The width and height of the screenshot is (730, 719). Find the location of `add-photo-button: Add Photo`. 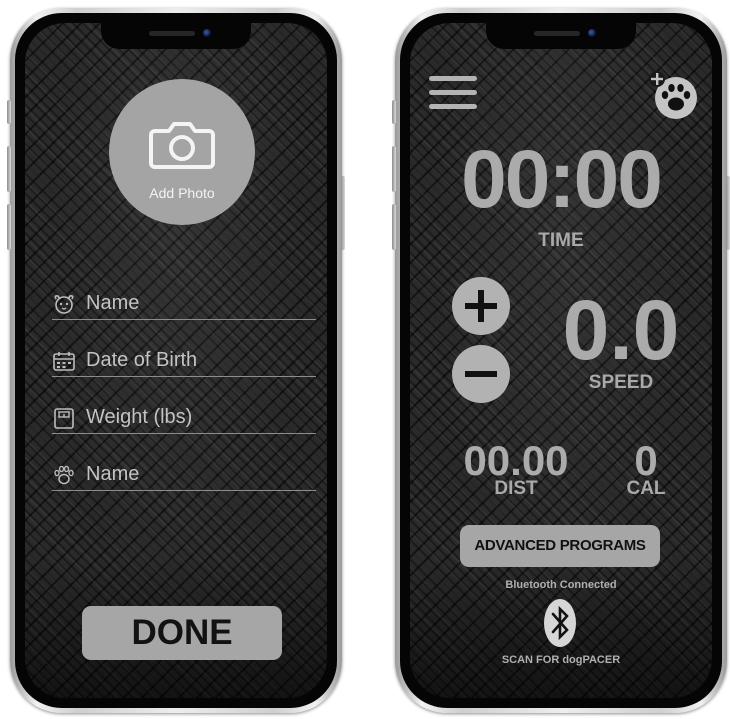

add-photo-button: Add Photo is located at coordinates (182, 152).